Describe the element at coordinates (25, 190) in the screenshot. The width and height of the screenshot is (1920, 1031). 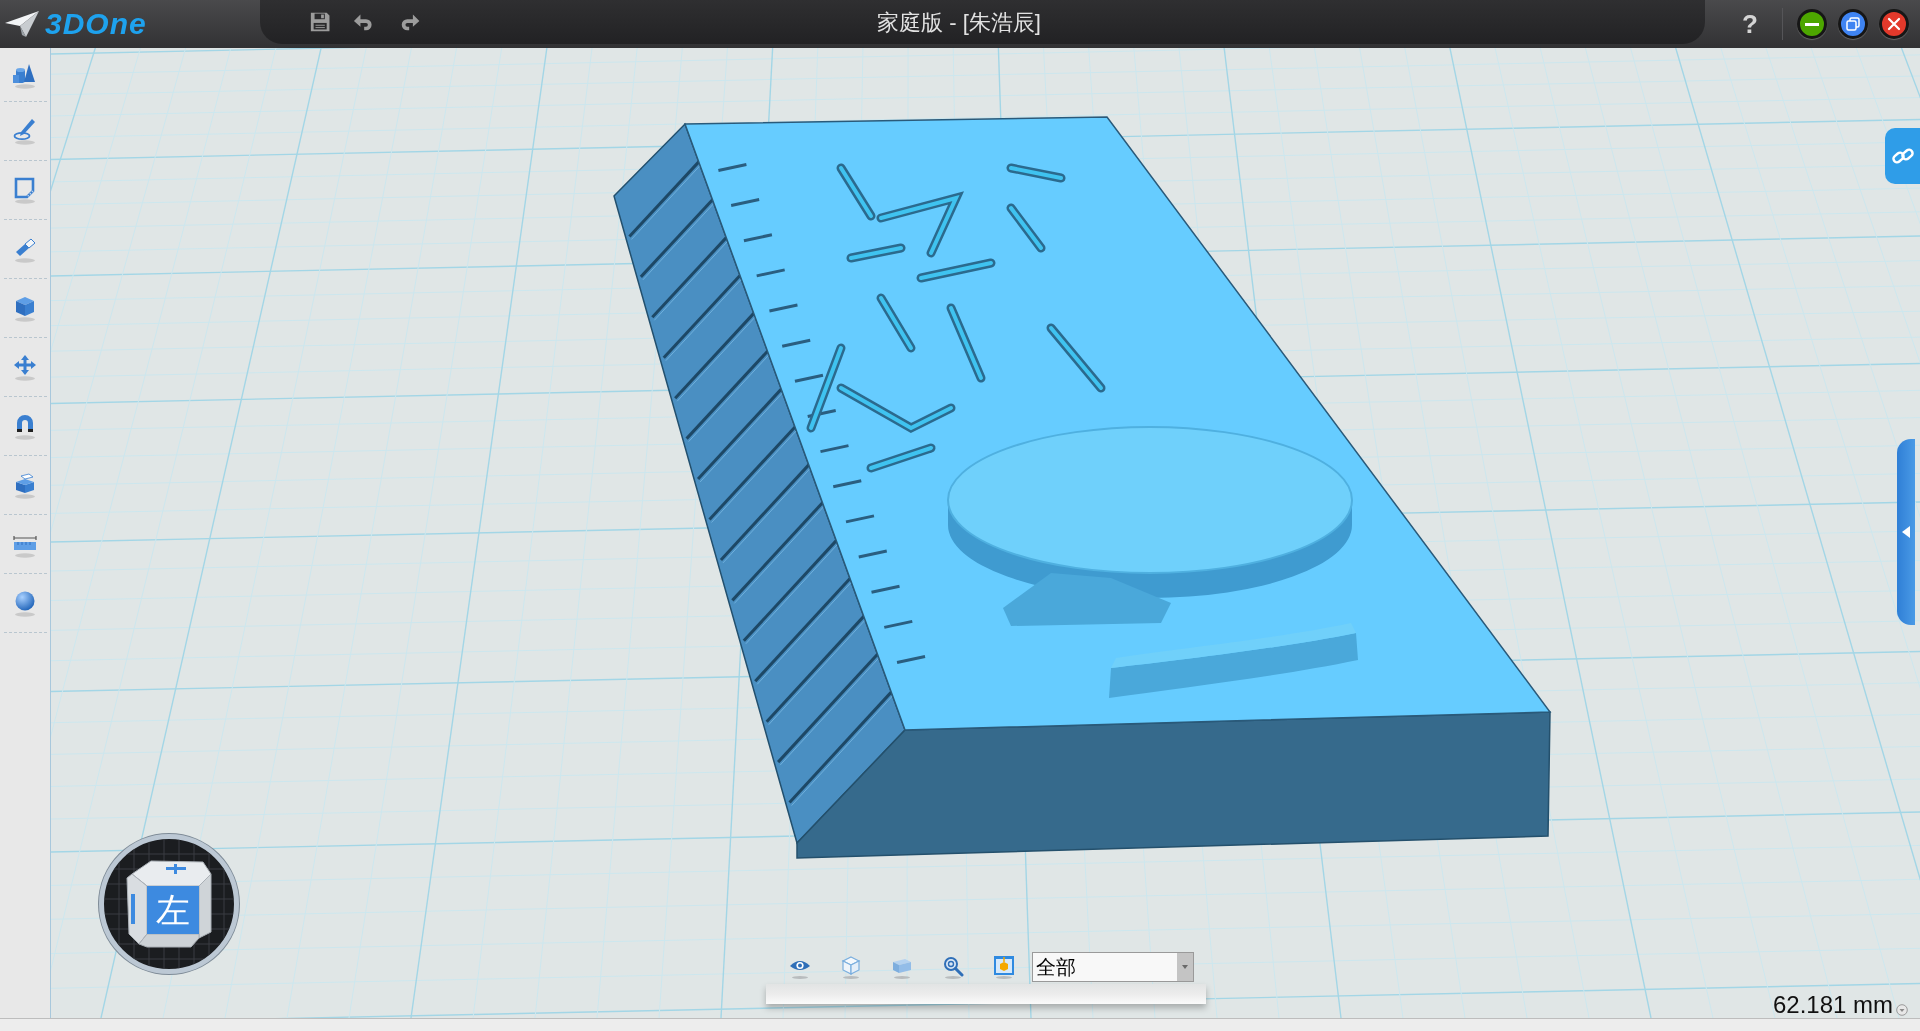
I see `square-outline-icon` at that location.